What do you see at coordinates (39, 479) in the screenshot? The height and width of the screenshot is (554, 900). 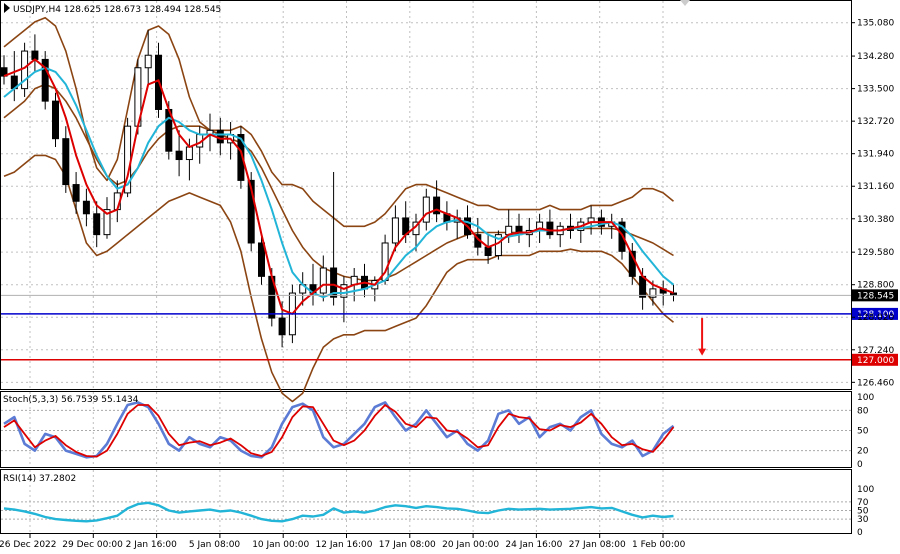 I see `rsi-label: RSI(14) 37.2802` at bounding box center [39, 479].